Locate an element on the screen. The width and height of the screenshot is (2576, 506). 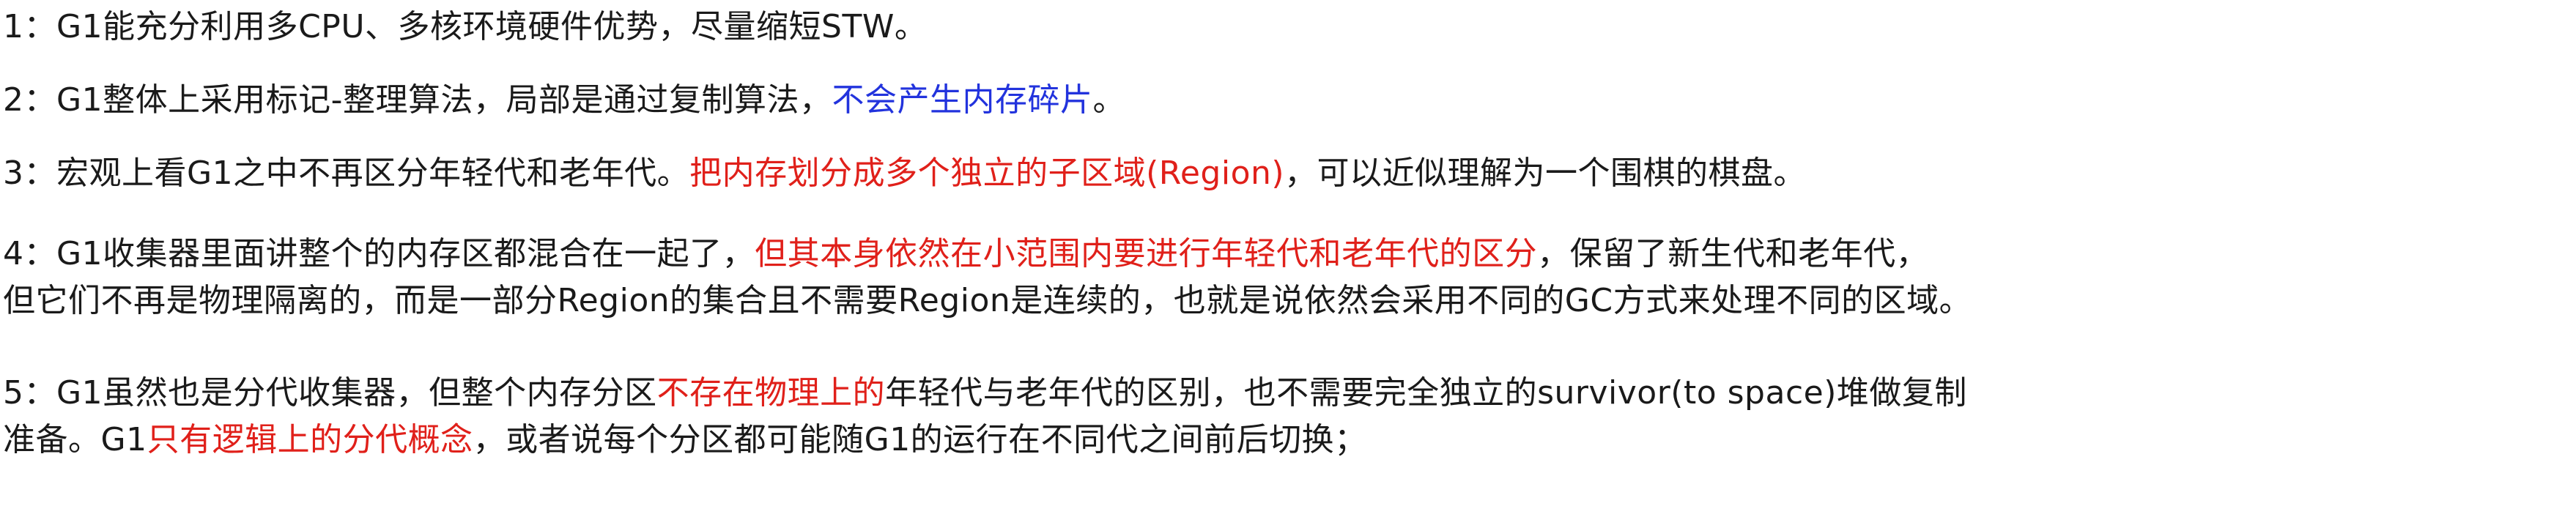
text-segment: 5：G1虽然也是分代收集器，但整个内存分区 is located at coordinates (330, 393).